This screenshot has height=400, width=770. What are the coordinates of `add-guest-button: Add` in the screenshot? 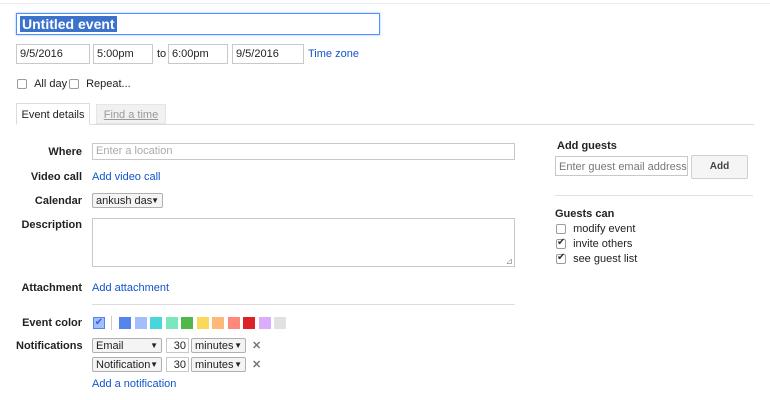 It's located at (719, 167).